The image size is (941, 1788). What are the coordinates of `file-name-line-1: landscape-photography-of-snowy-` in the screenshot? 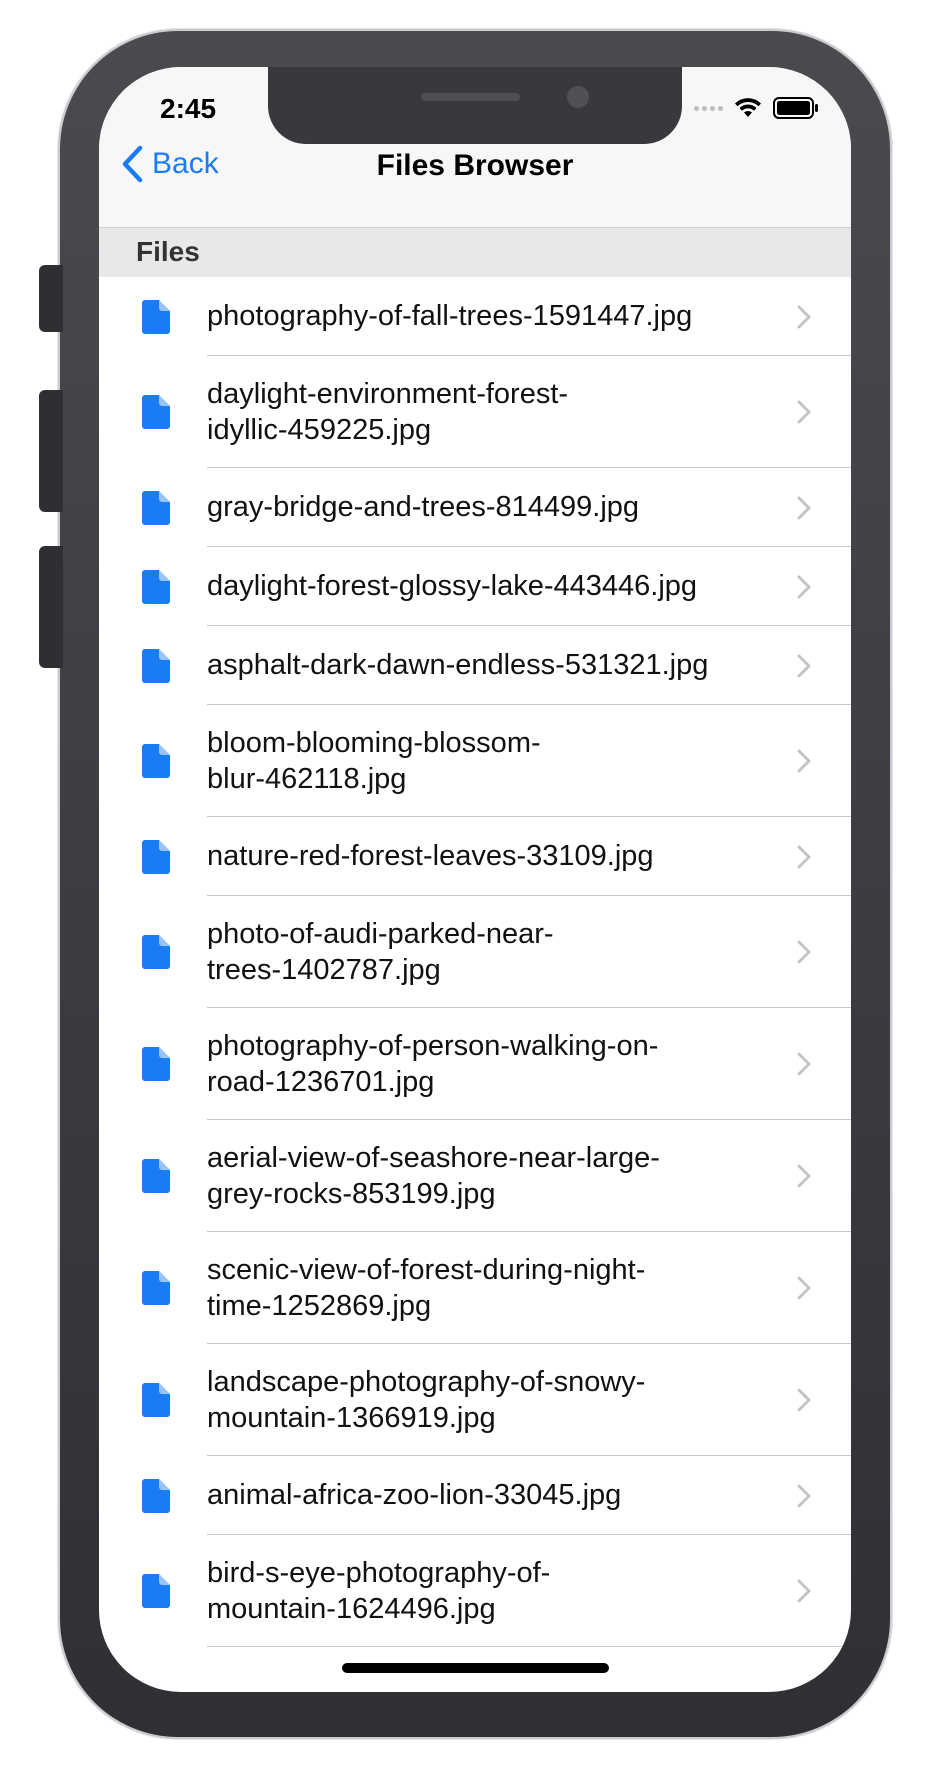 It's located at (426, 1382).